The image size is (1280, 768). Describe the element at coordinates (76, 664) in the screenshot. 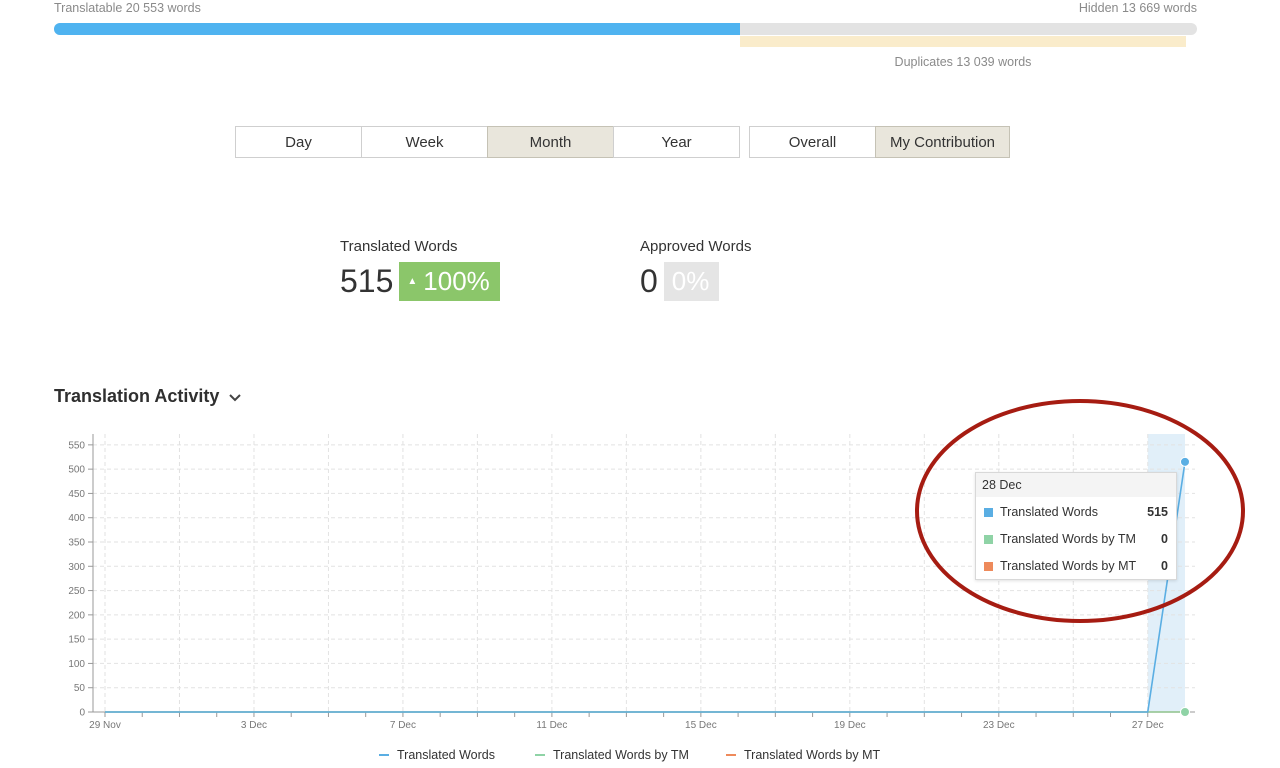

I see `y-tick-label: 100` at that location.